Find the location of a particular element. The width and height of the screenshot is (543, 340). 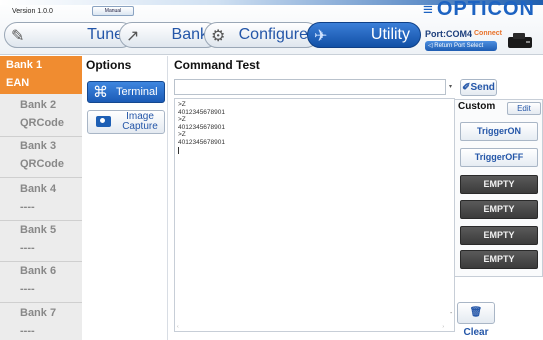

tab-utility: ✈ Utility is located at coordinates (364, 35).